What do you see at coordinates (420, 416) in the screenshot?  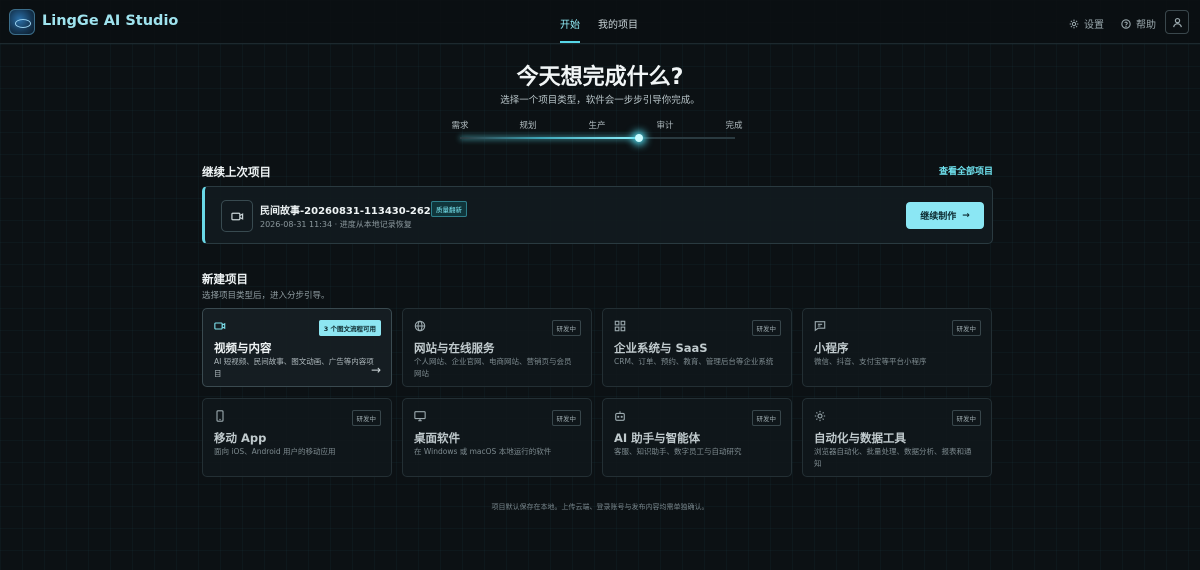 I see `monitor-icon` at bounding box center [420, 416].